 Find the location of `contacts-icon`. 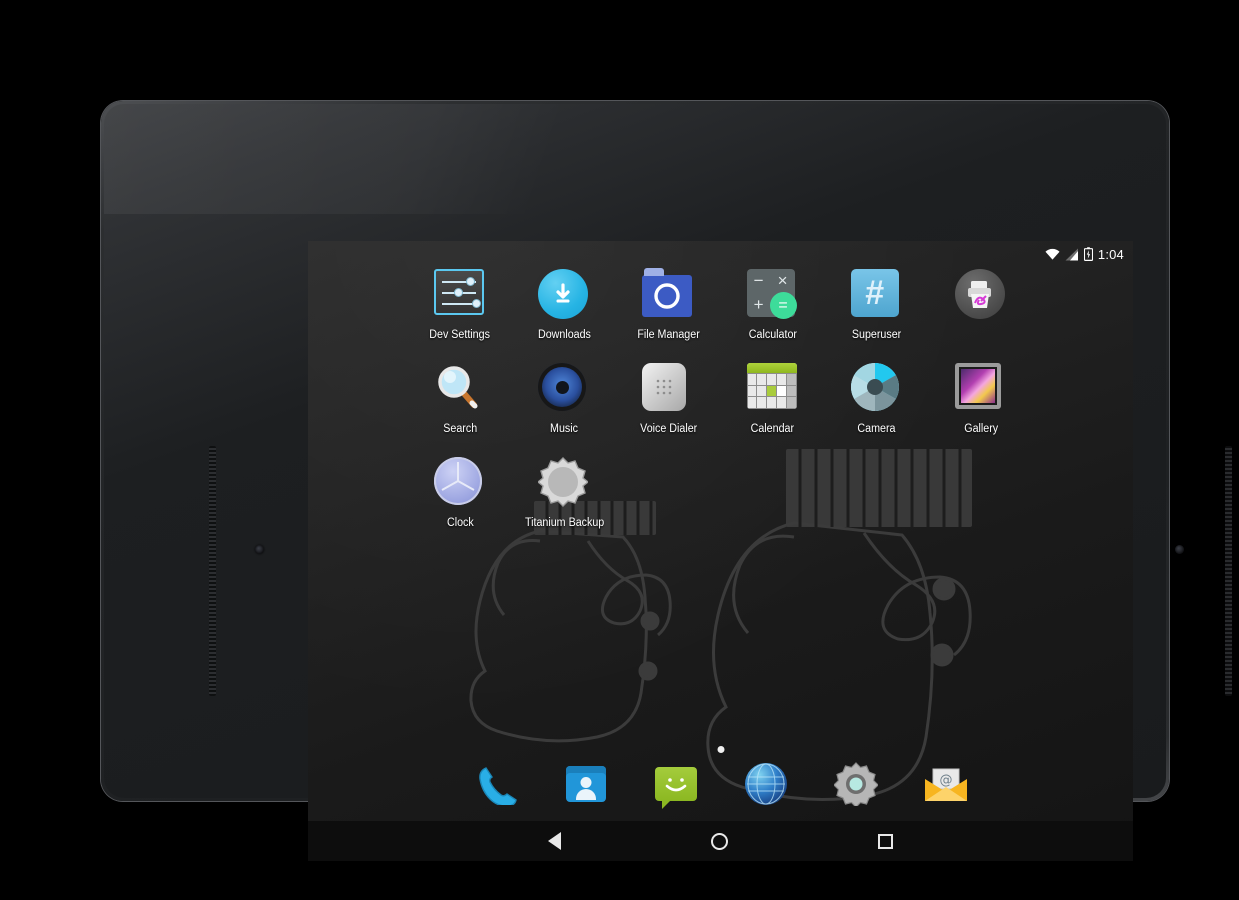

contacts-icon is located at coordinates (585, 784).